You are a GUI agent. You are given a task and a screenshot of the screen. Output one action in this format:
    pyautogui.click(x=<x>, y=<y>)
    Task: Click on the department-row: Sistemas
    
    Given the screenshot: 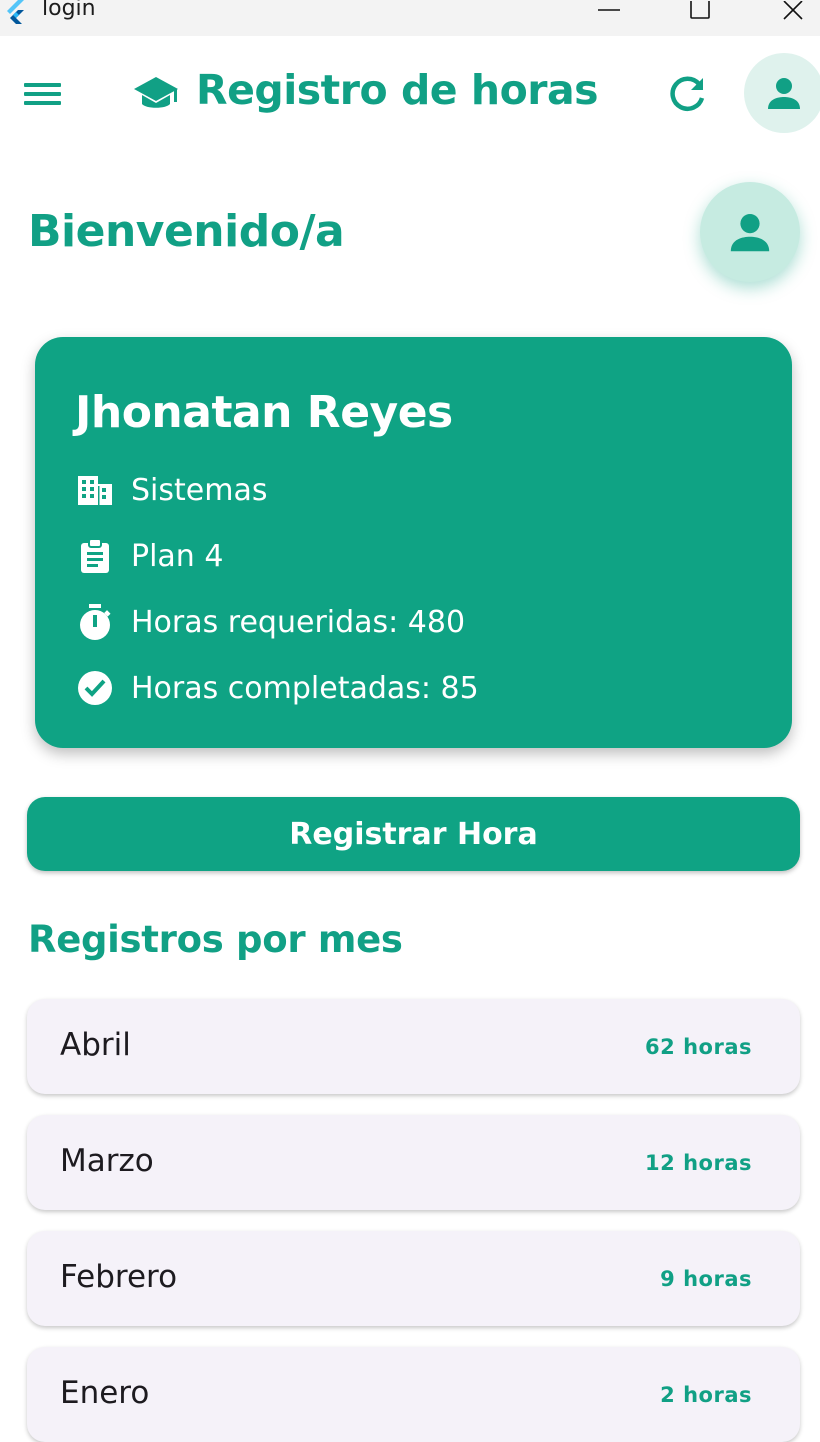 What is the action you would take?
    pyautogui.click(x=171, y=490)
    